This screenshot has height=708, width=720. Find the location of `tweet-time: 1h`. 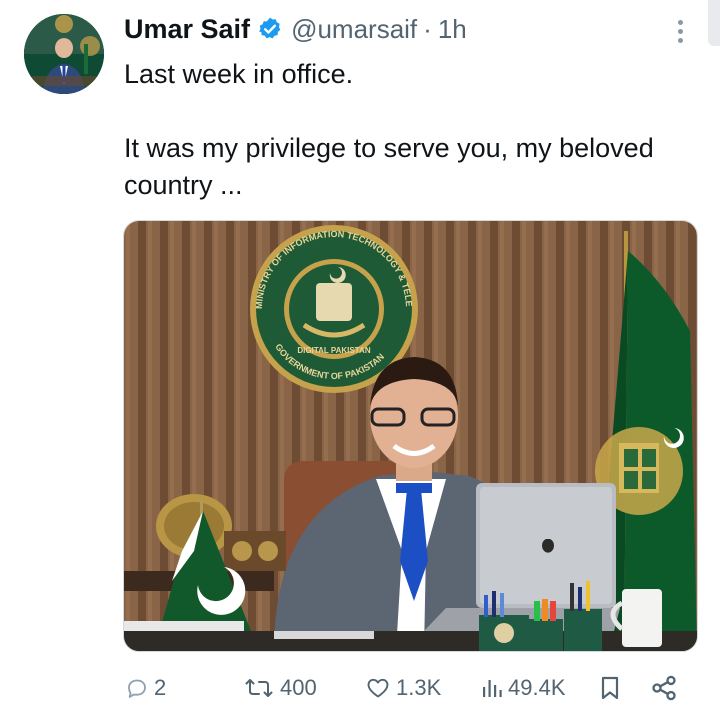

tweet-time: 1h is located at coordinates (452, 29).